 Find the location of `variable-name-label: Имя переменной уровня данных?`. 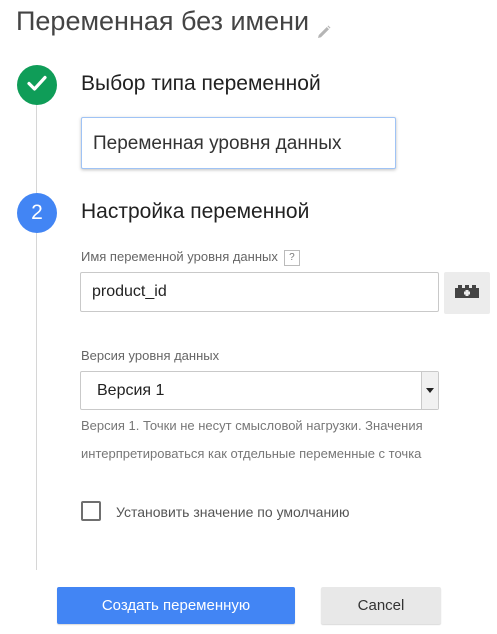

variable-name-label: Имя переменной уровня данных? is located at coordinates (190, 257).